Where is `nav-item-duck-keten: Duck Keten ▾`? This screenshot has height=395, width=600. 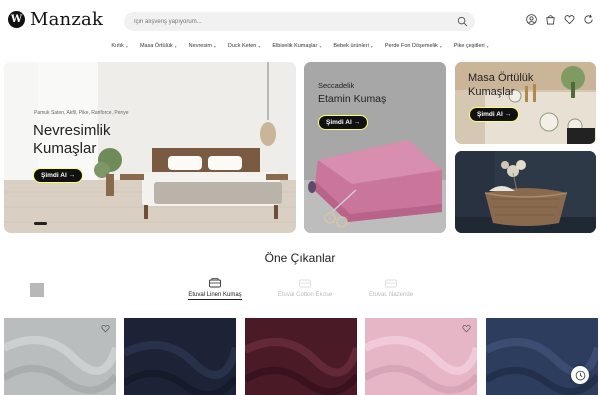 nav-item-duck-keten: Duck Keten ▾ is located at coordinates (244, 46).